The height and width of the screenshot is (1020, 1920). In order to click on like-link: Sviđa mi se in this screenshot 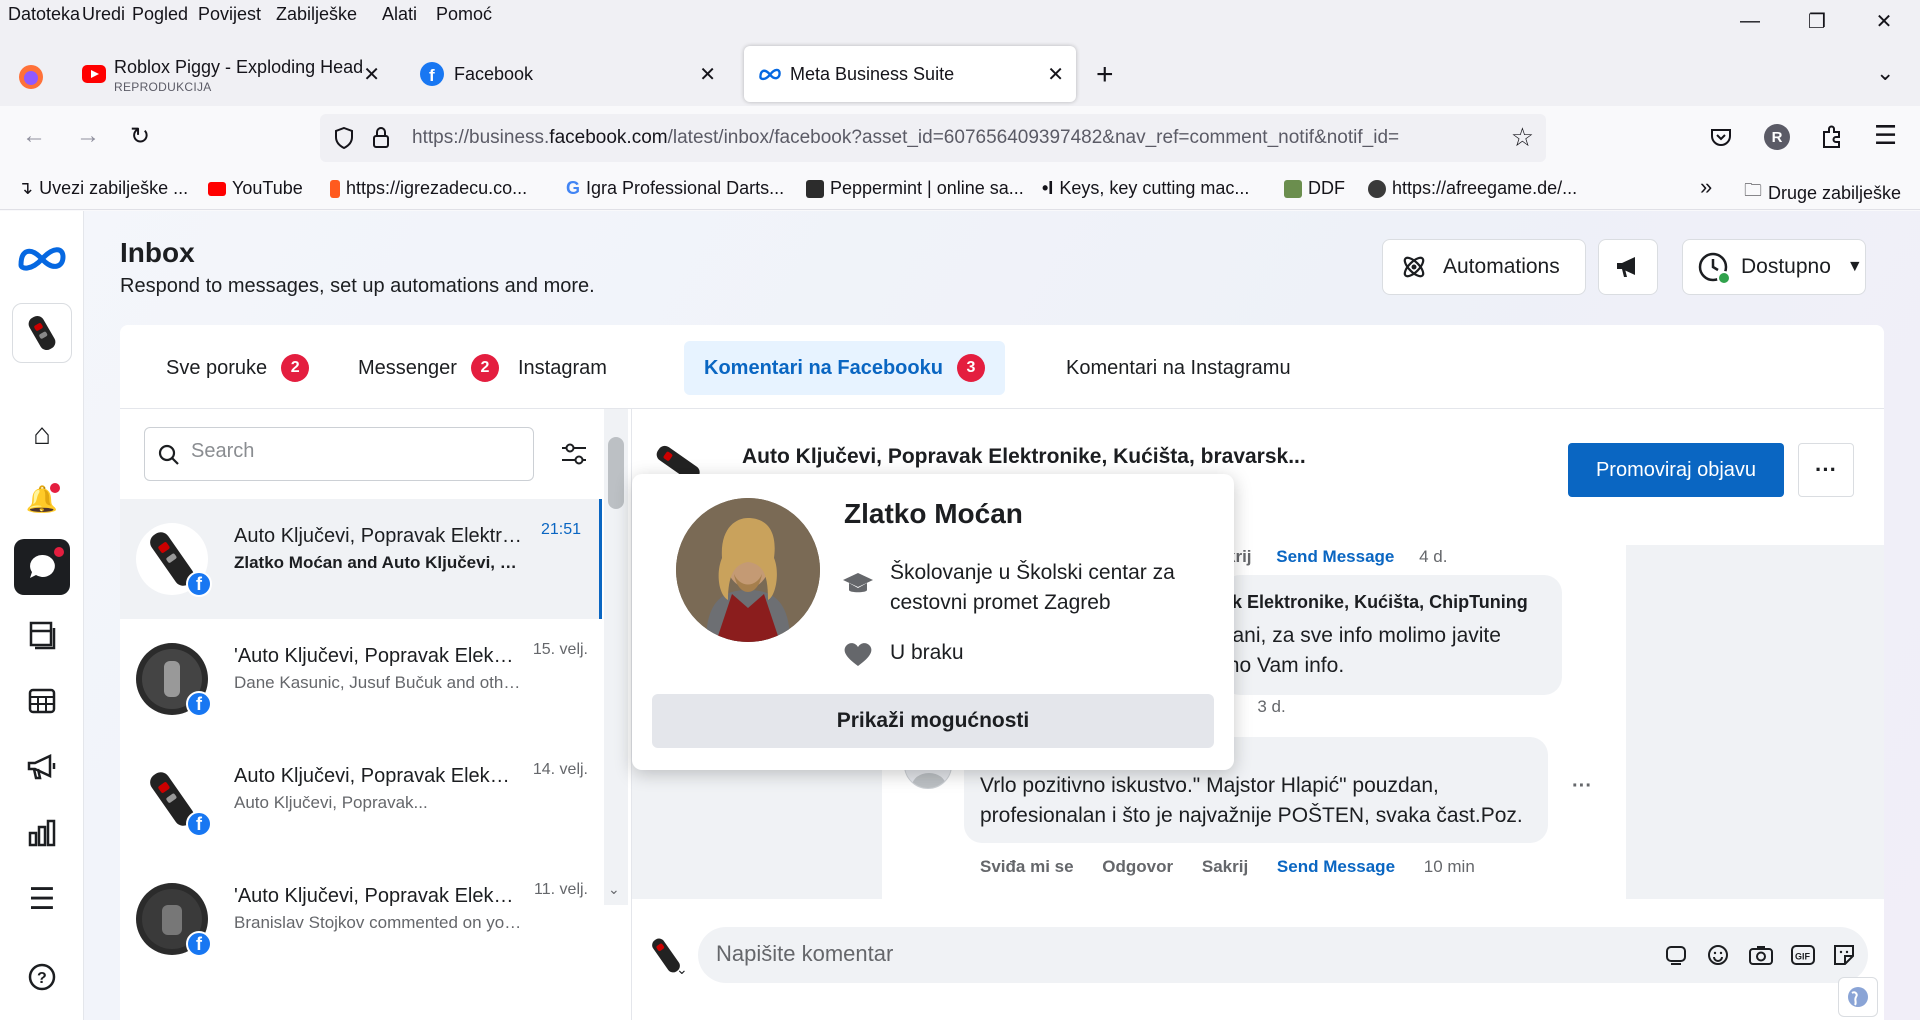, I will do `click(1027, 866)`.